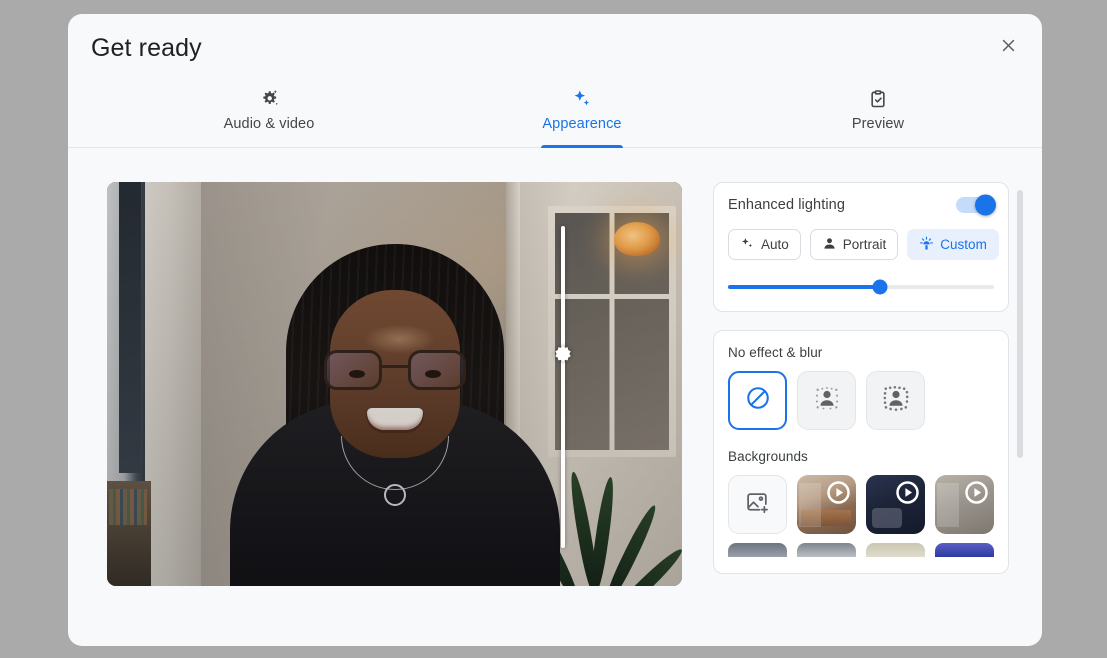 The image size is (1107, 658). I want to click on panel-scrollbar-thumb, so click(1020, 324).